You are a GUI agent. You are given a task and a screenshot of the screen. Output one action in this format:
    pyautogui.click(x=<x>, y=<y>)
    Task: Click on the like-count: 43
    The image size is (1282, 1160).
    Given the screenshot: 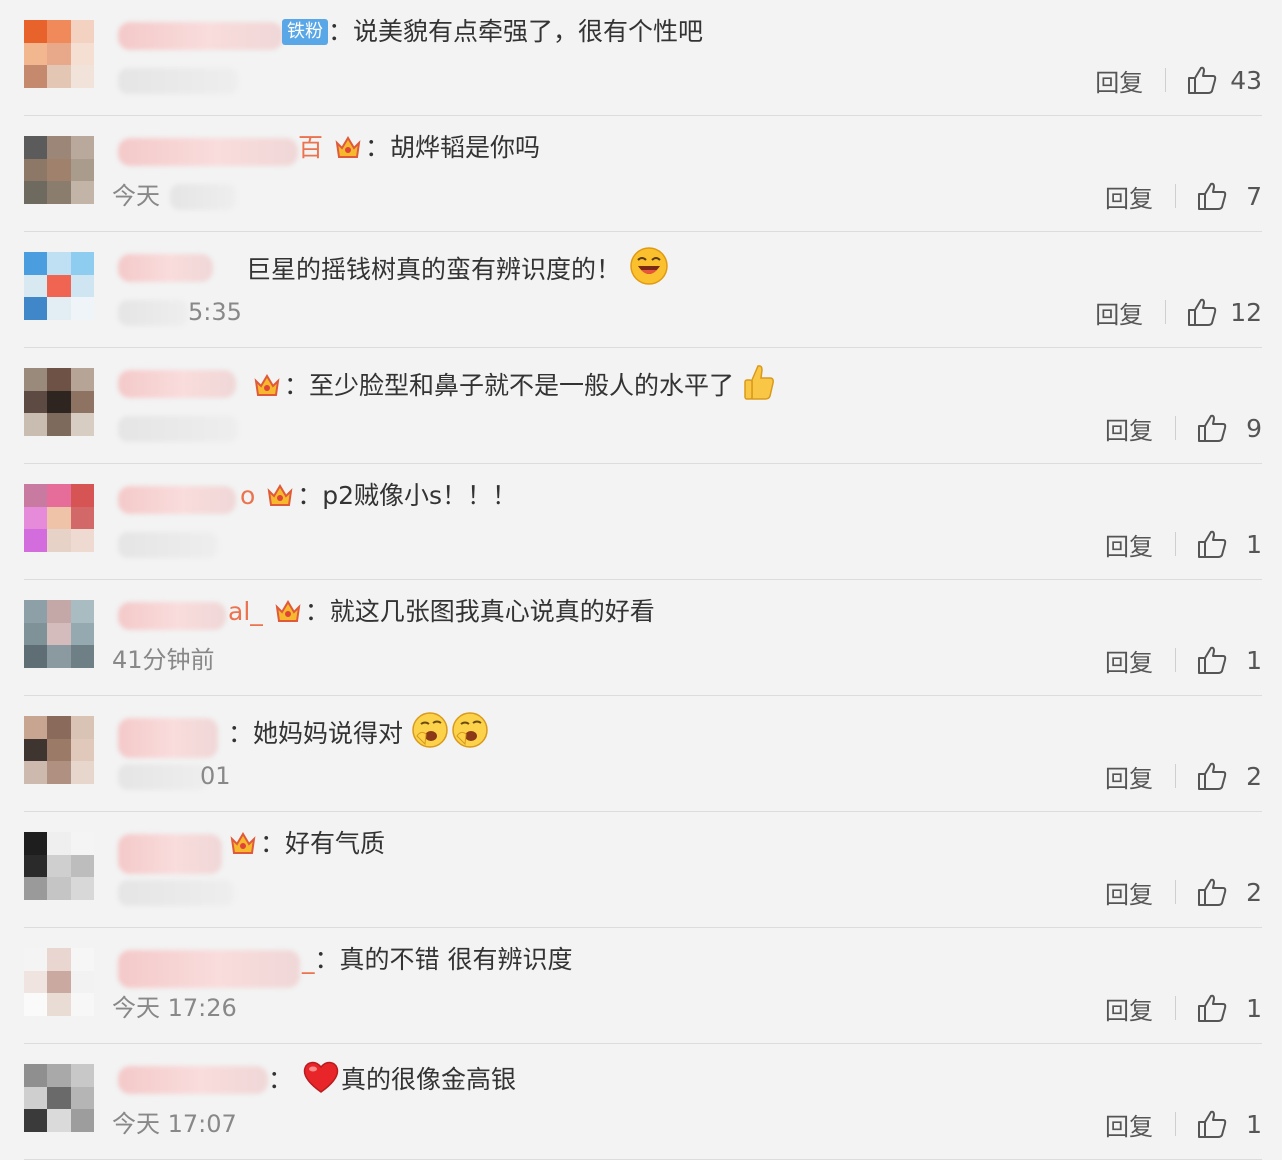 What is the action you would take?
    pyautogui.click(x=1246, y=80)
    